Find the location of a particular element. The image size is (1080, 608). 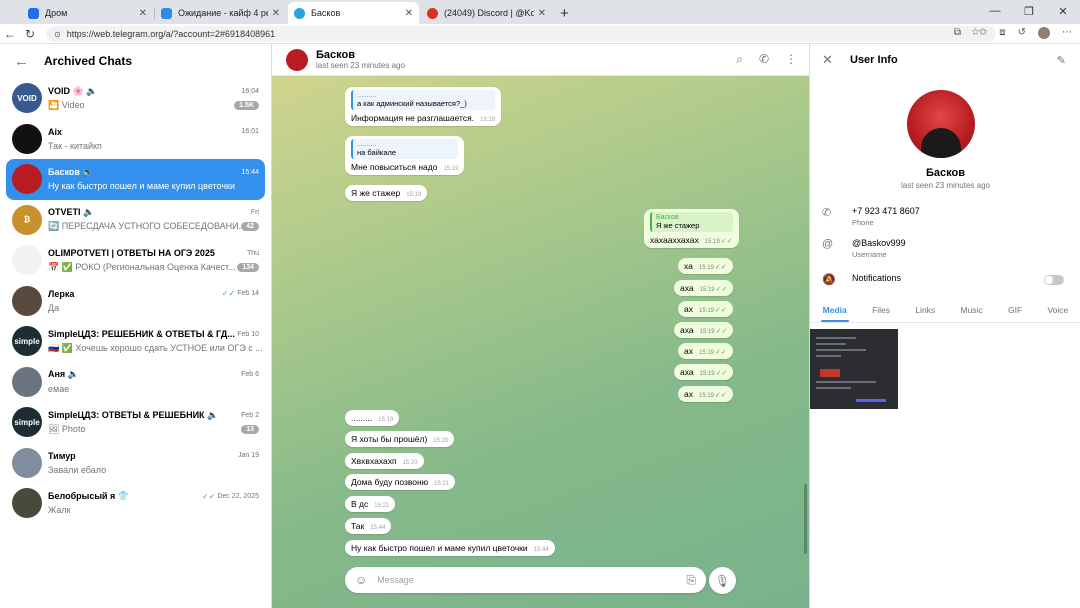

scrollbar is located at coordinates (805, 519).